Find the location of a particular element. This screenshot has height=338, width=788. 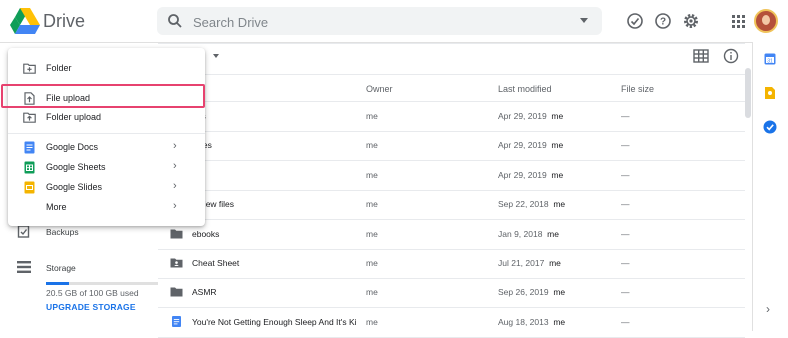

apps-grid-icon is located at coordinates (738, 21).